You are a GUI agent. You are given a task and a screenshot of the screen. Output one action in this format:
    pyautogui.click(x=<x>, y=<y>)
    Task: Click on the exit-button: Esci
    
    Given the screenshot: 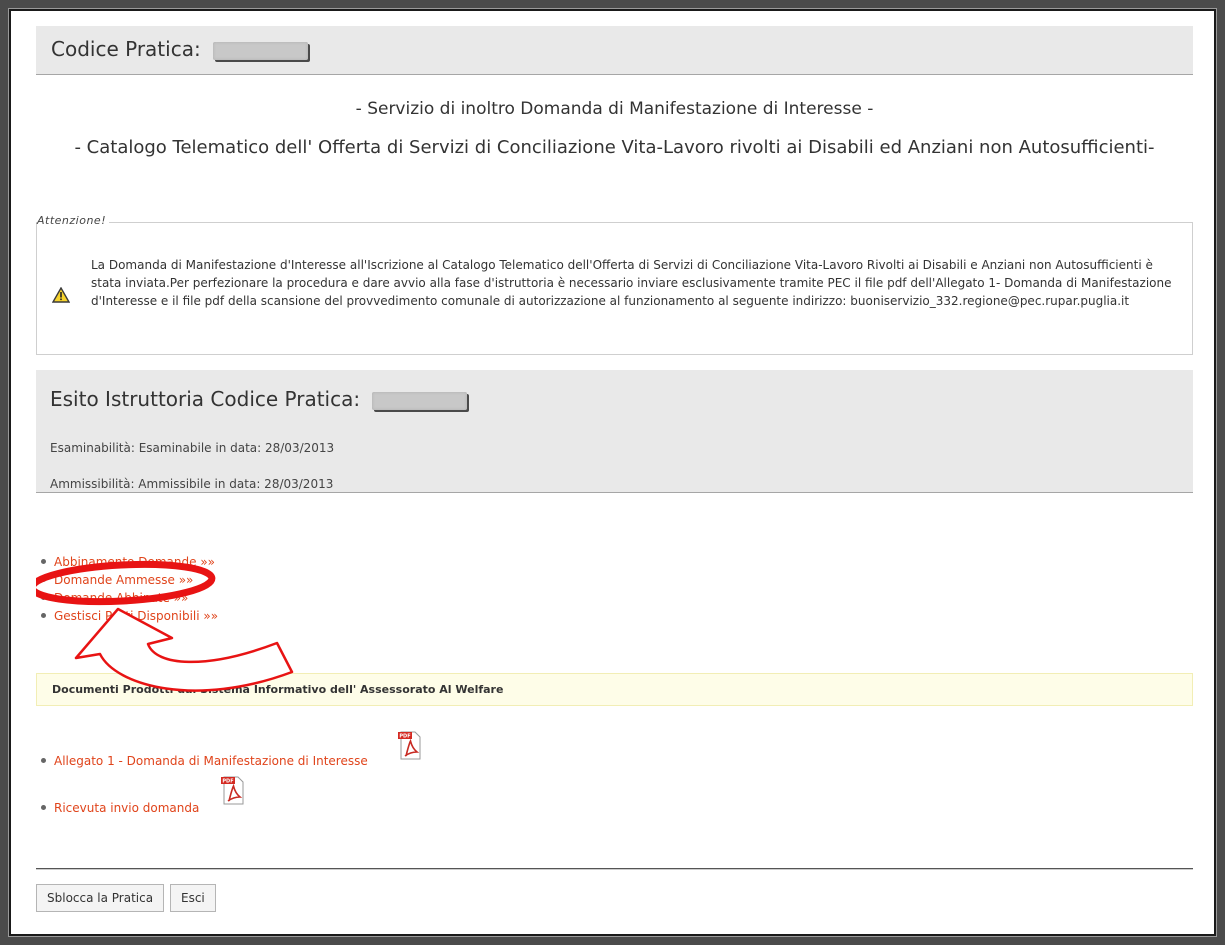 What is the action you would take?
    pyautogui.click(x=193, y=898)
    